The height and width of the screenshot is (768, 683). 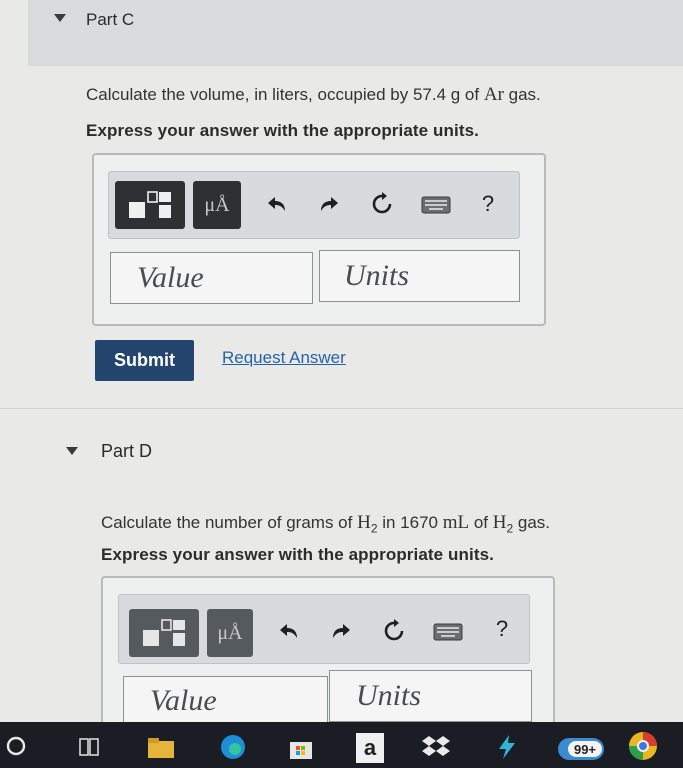 I want to click on part-d-units-input: Units, so click(x=430, y=696).